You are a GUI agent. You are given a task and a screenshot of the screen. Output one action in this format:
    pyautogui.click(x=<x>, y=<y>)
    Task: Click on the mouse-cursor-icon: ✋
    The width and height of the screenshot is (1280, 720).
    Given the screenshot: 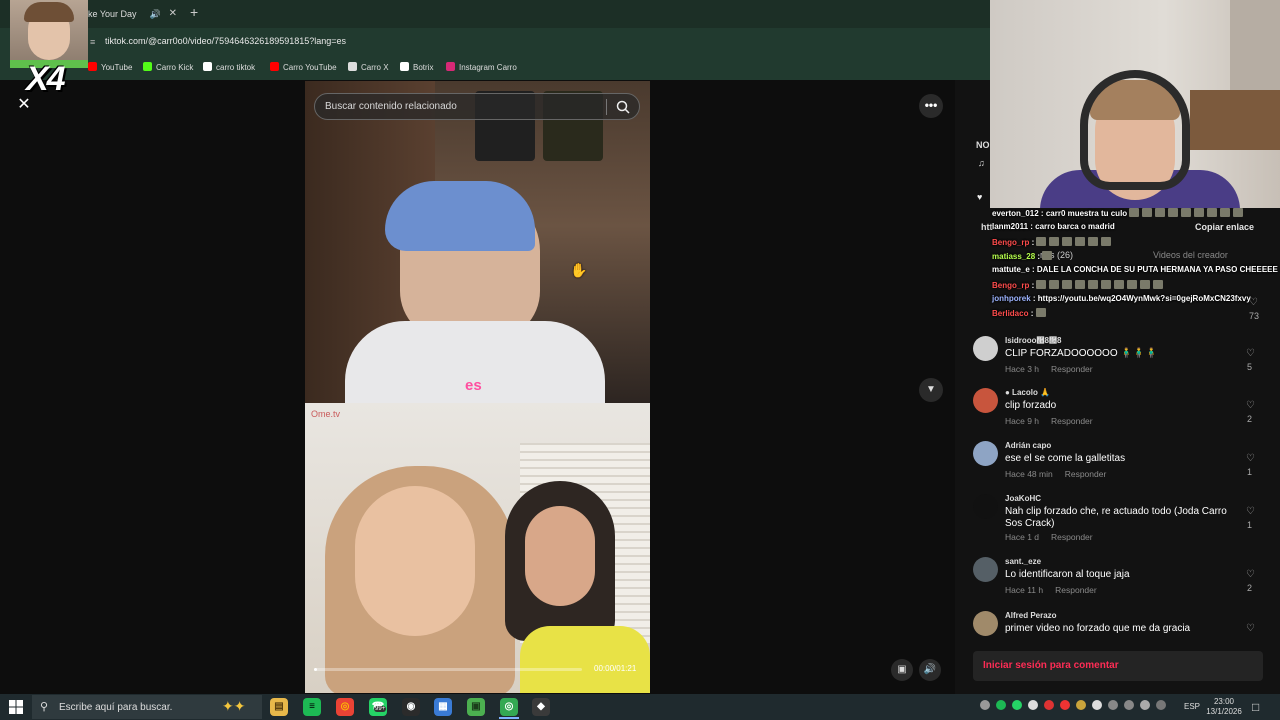 What is the action you would take?
    pyautogui.click(x=579, y=270)
    